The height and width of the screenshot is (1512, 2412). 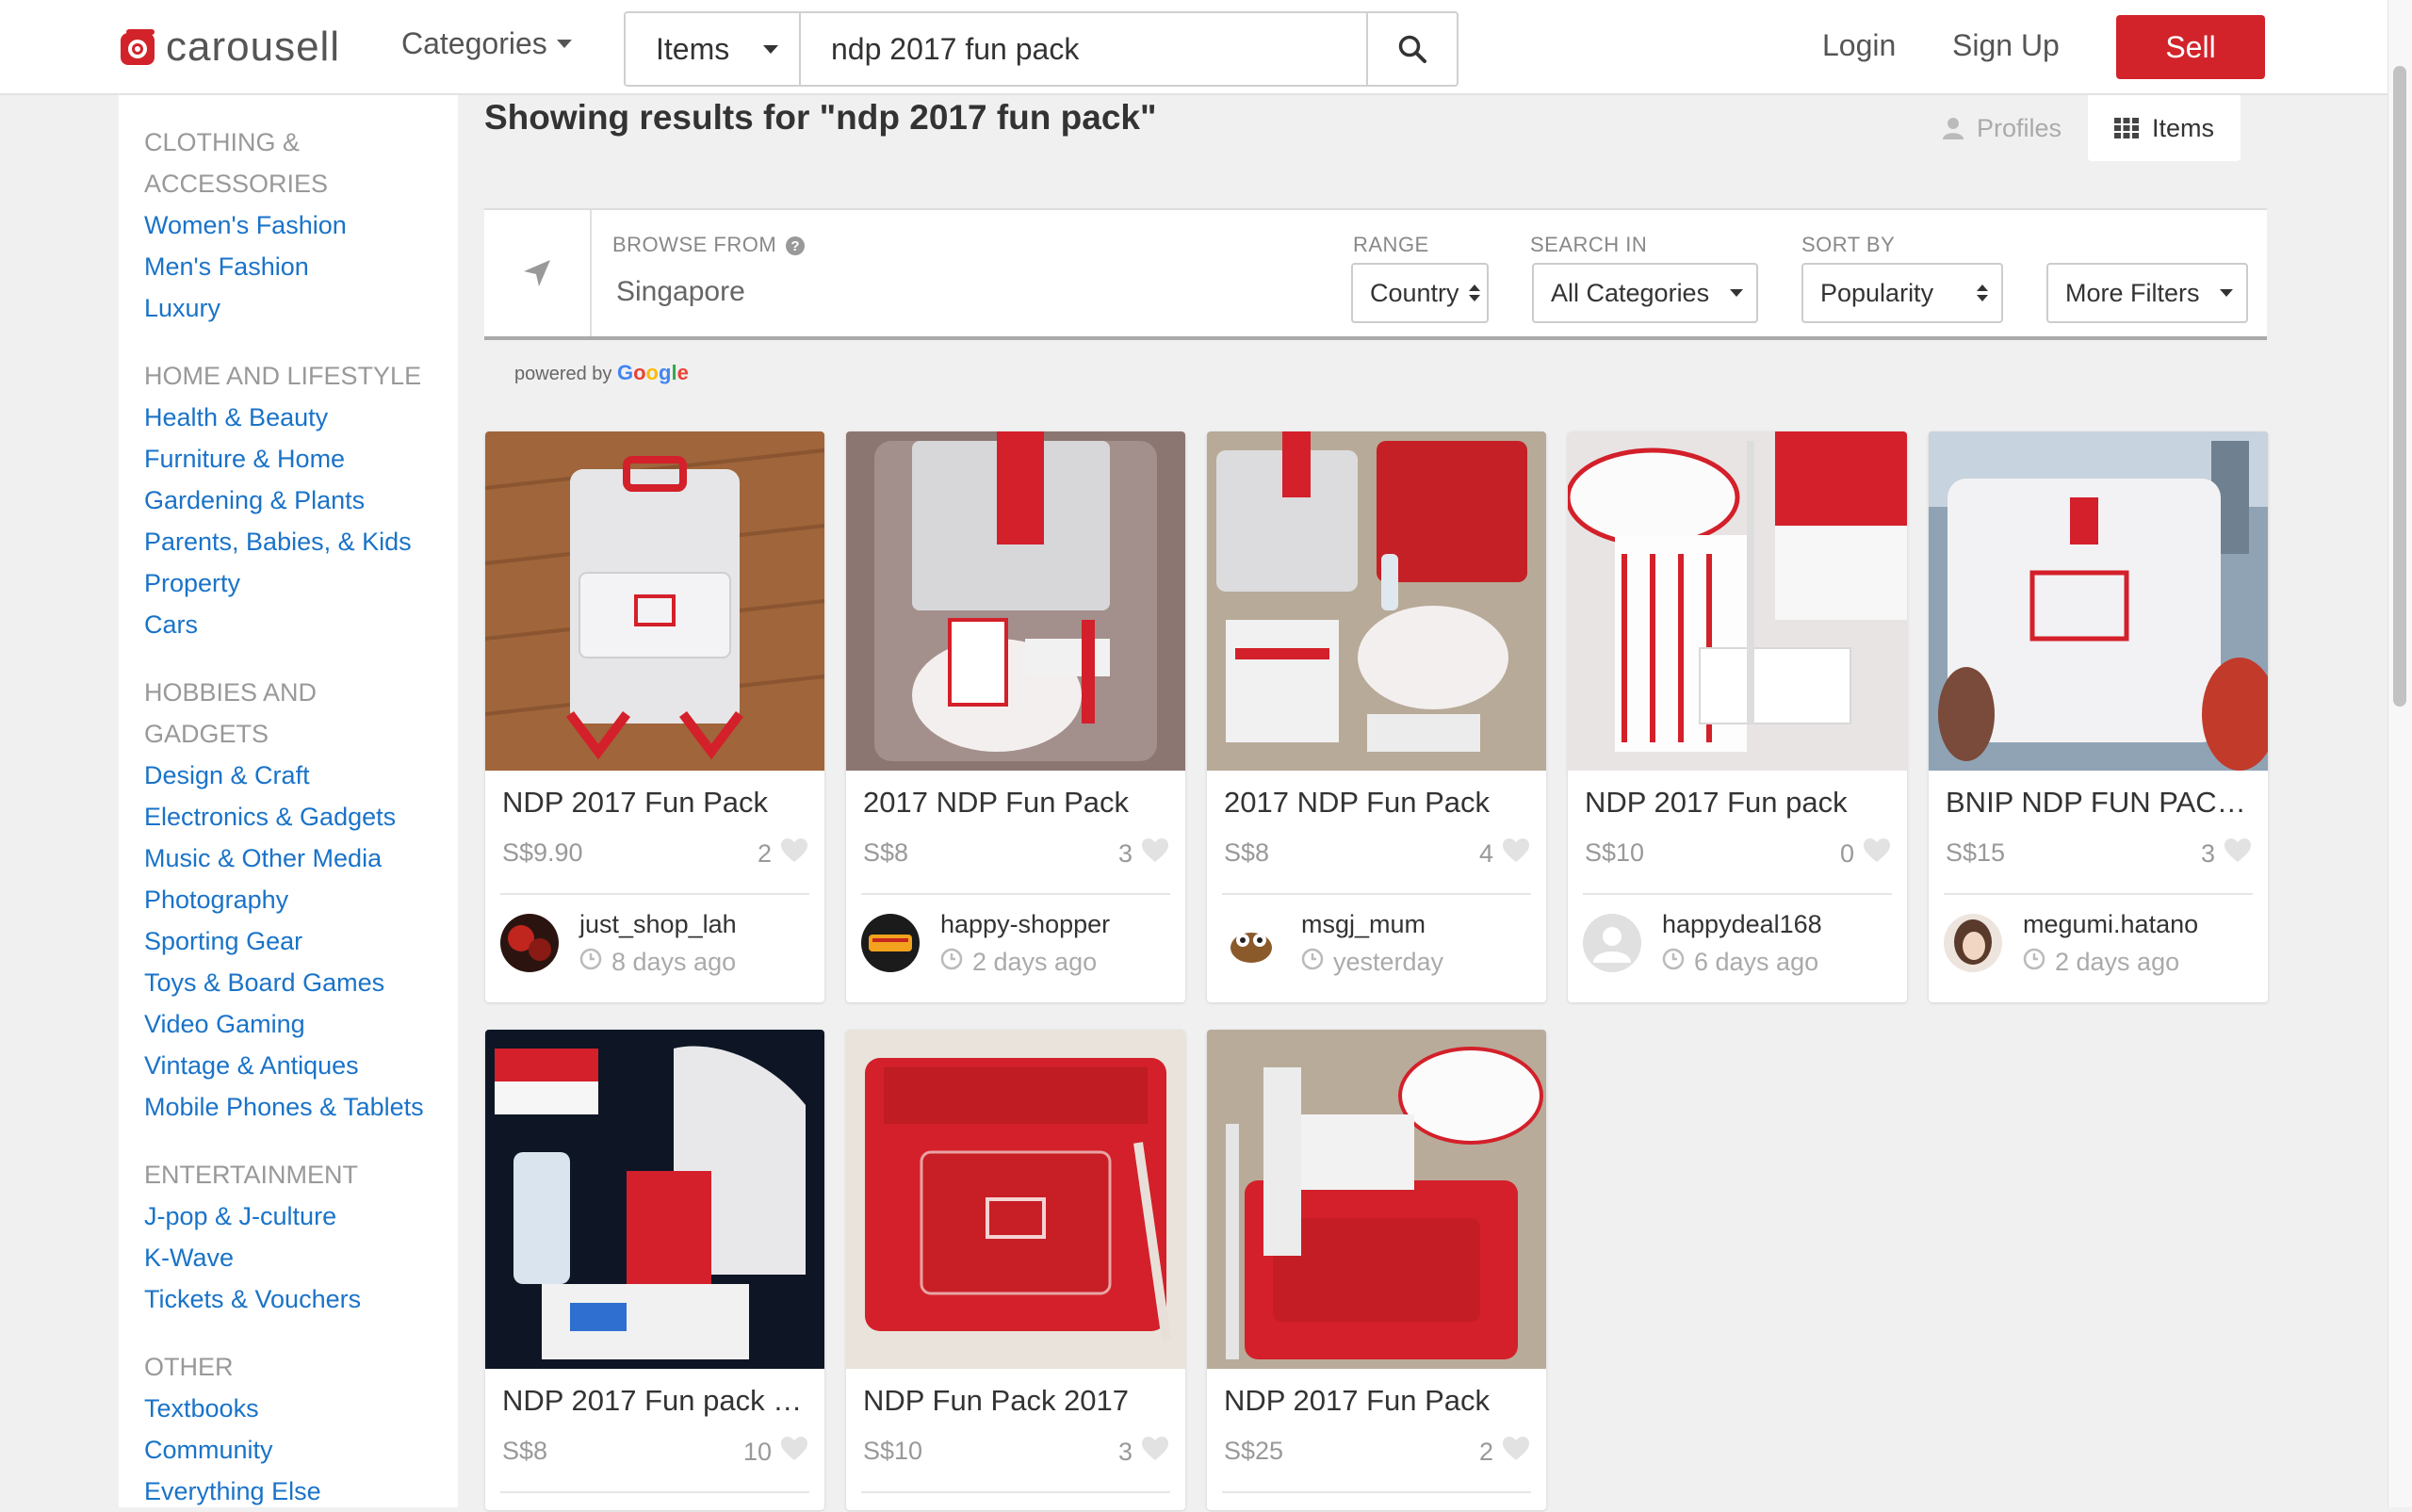 I want to click on sidebar-link-property: Property, so click(x=301, y=583).